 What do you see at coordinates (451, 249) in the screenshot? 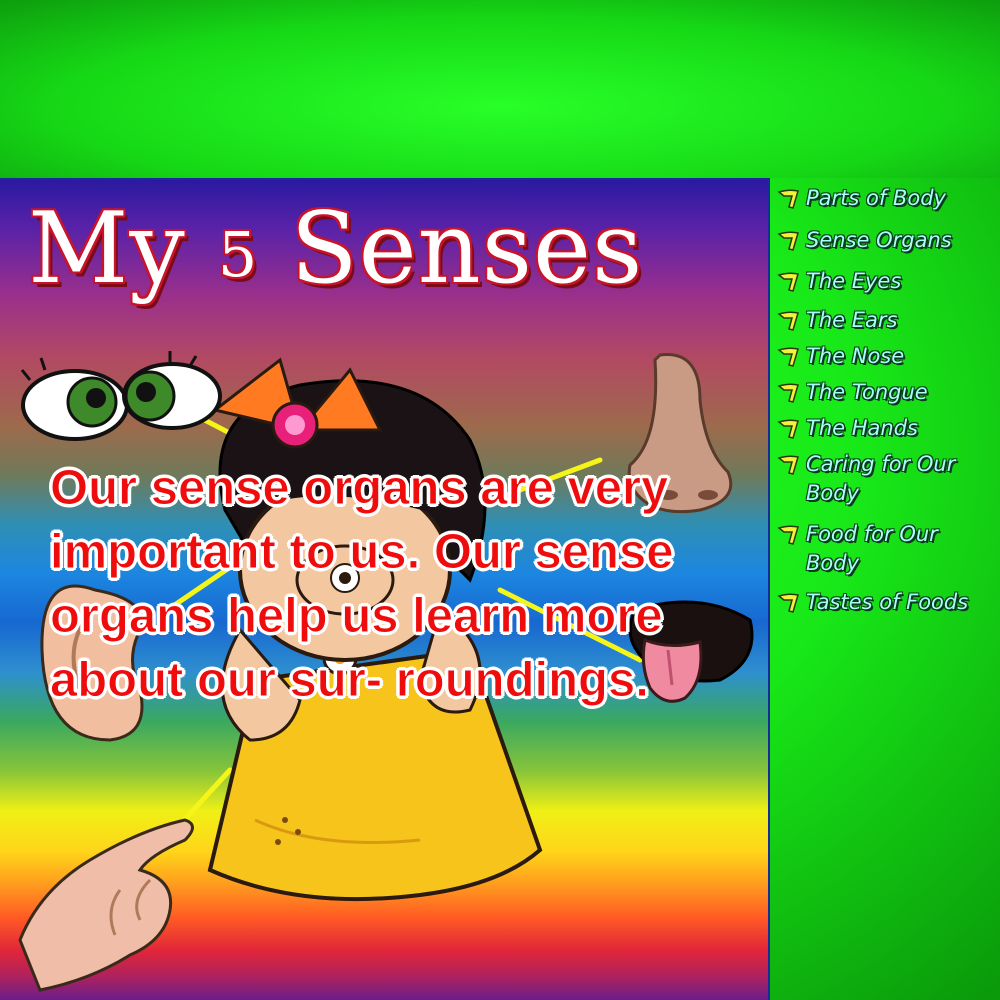
I see `title-suffix: Senses` at bounding box center [451, 249].